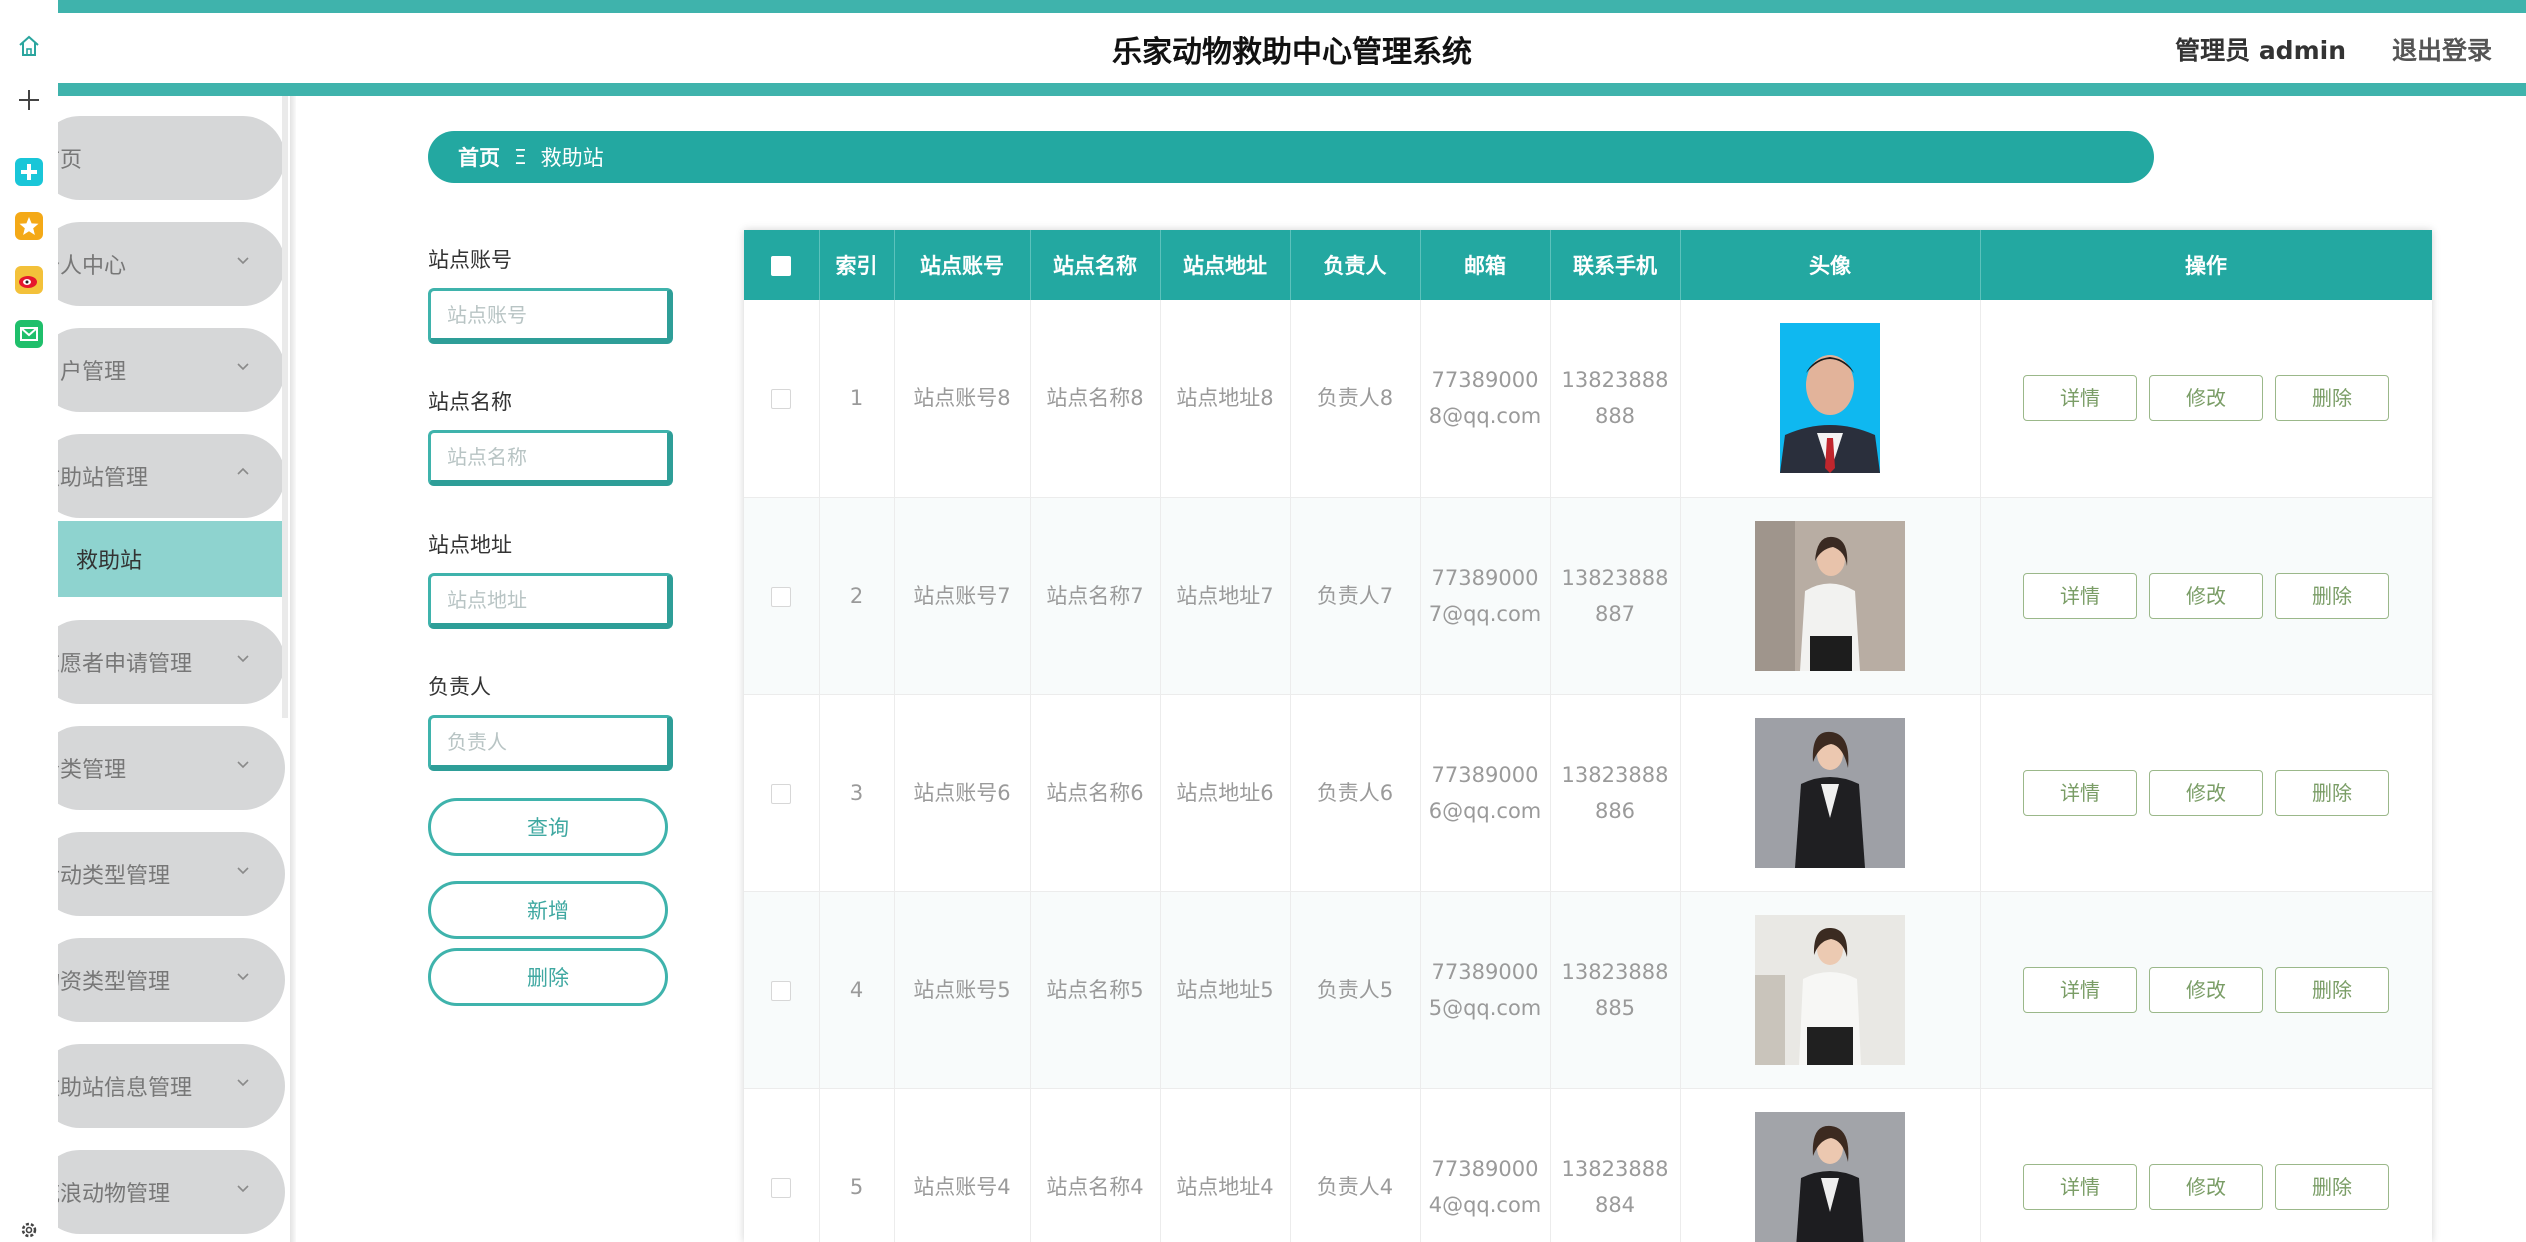 This screenshot has width=2526, height=1242. Describe the element at coordinates (171, 476) in the screenshot. I see `sidebar-item-station-management: 救助站管理` at that location.